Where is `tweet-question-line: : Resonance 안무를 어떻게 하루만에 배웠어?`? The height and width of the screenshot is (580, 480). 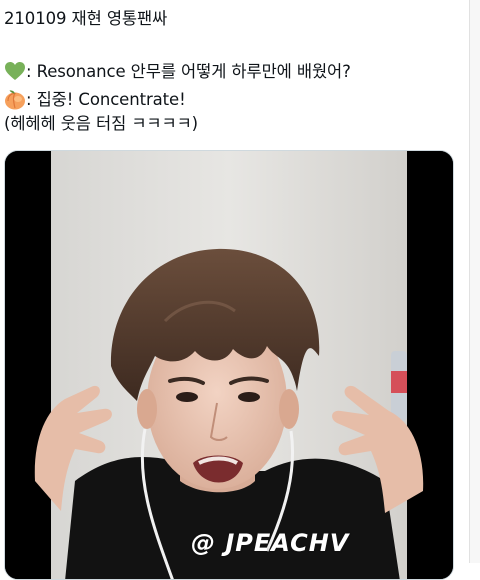
tweet-question-line: : Resonance 안무를 어떻게 하루만에 배웠어? is located at coordinates (235, 74).